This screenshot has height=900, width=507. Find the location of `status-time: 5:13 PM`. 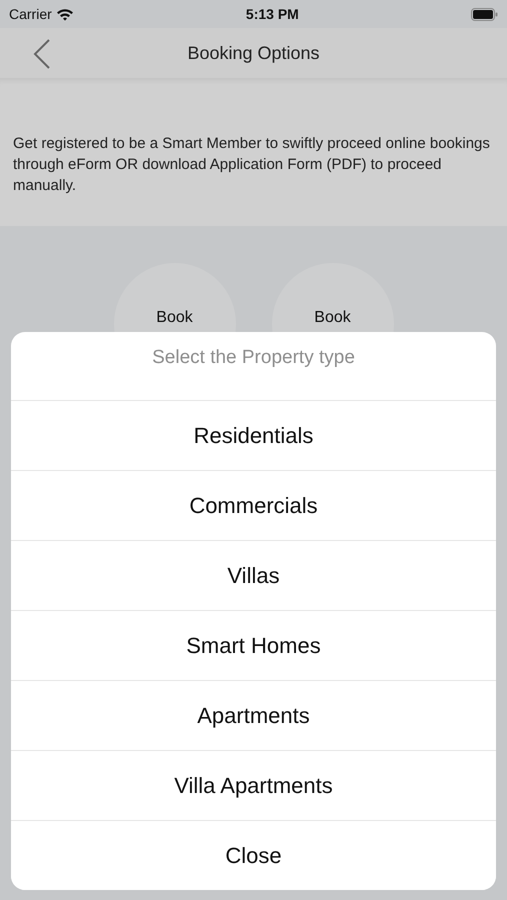

status-time: 5:13 PM is located at coordinates (272, 14).